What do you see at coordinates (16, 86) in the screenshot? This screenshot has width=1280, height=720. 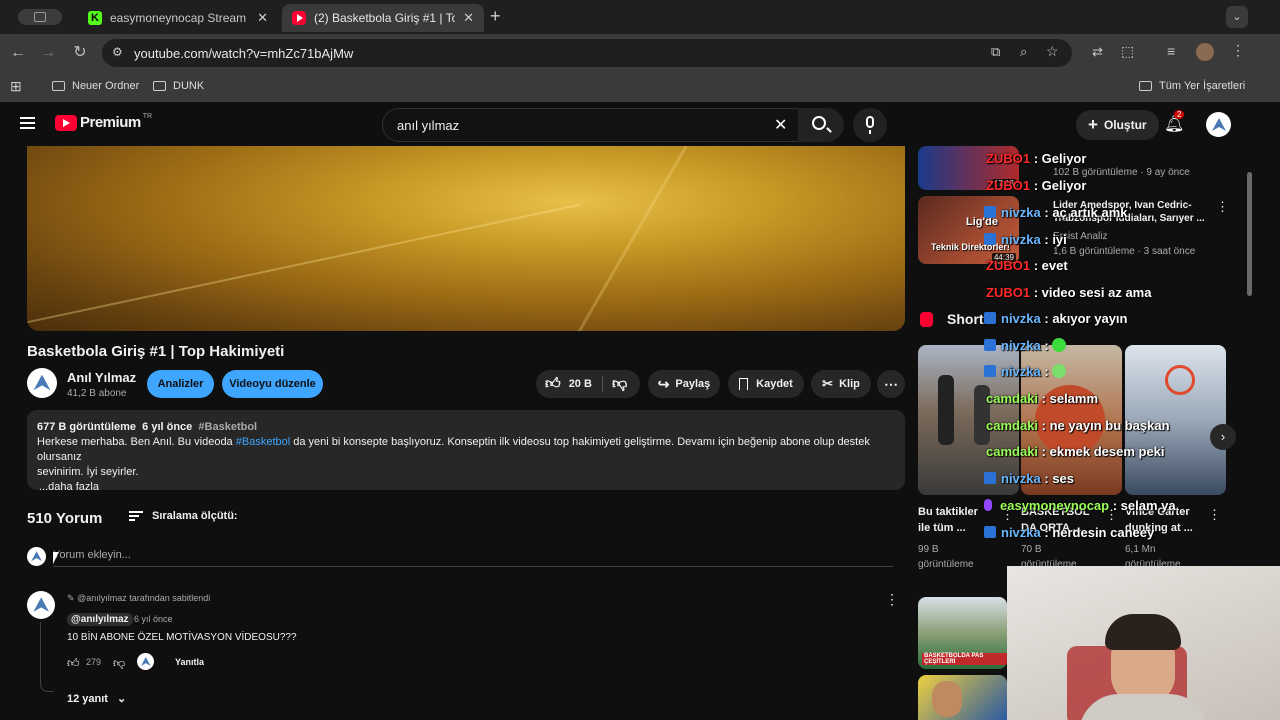 I see `apps-icon: ⊞` at bounding box center [16, 86].